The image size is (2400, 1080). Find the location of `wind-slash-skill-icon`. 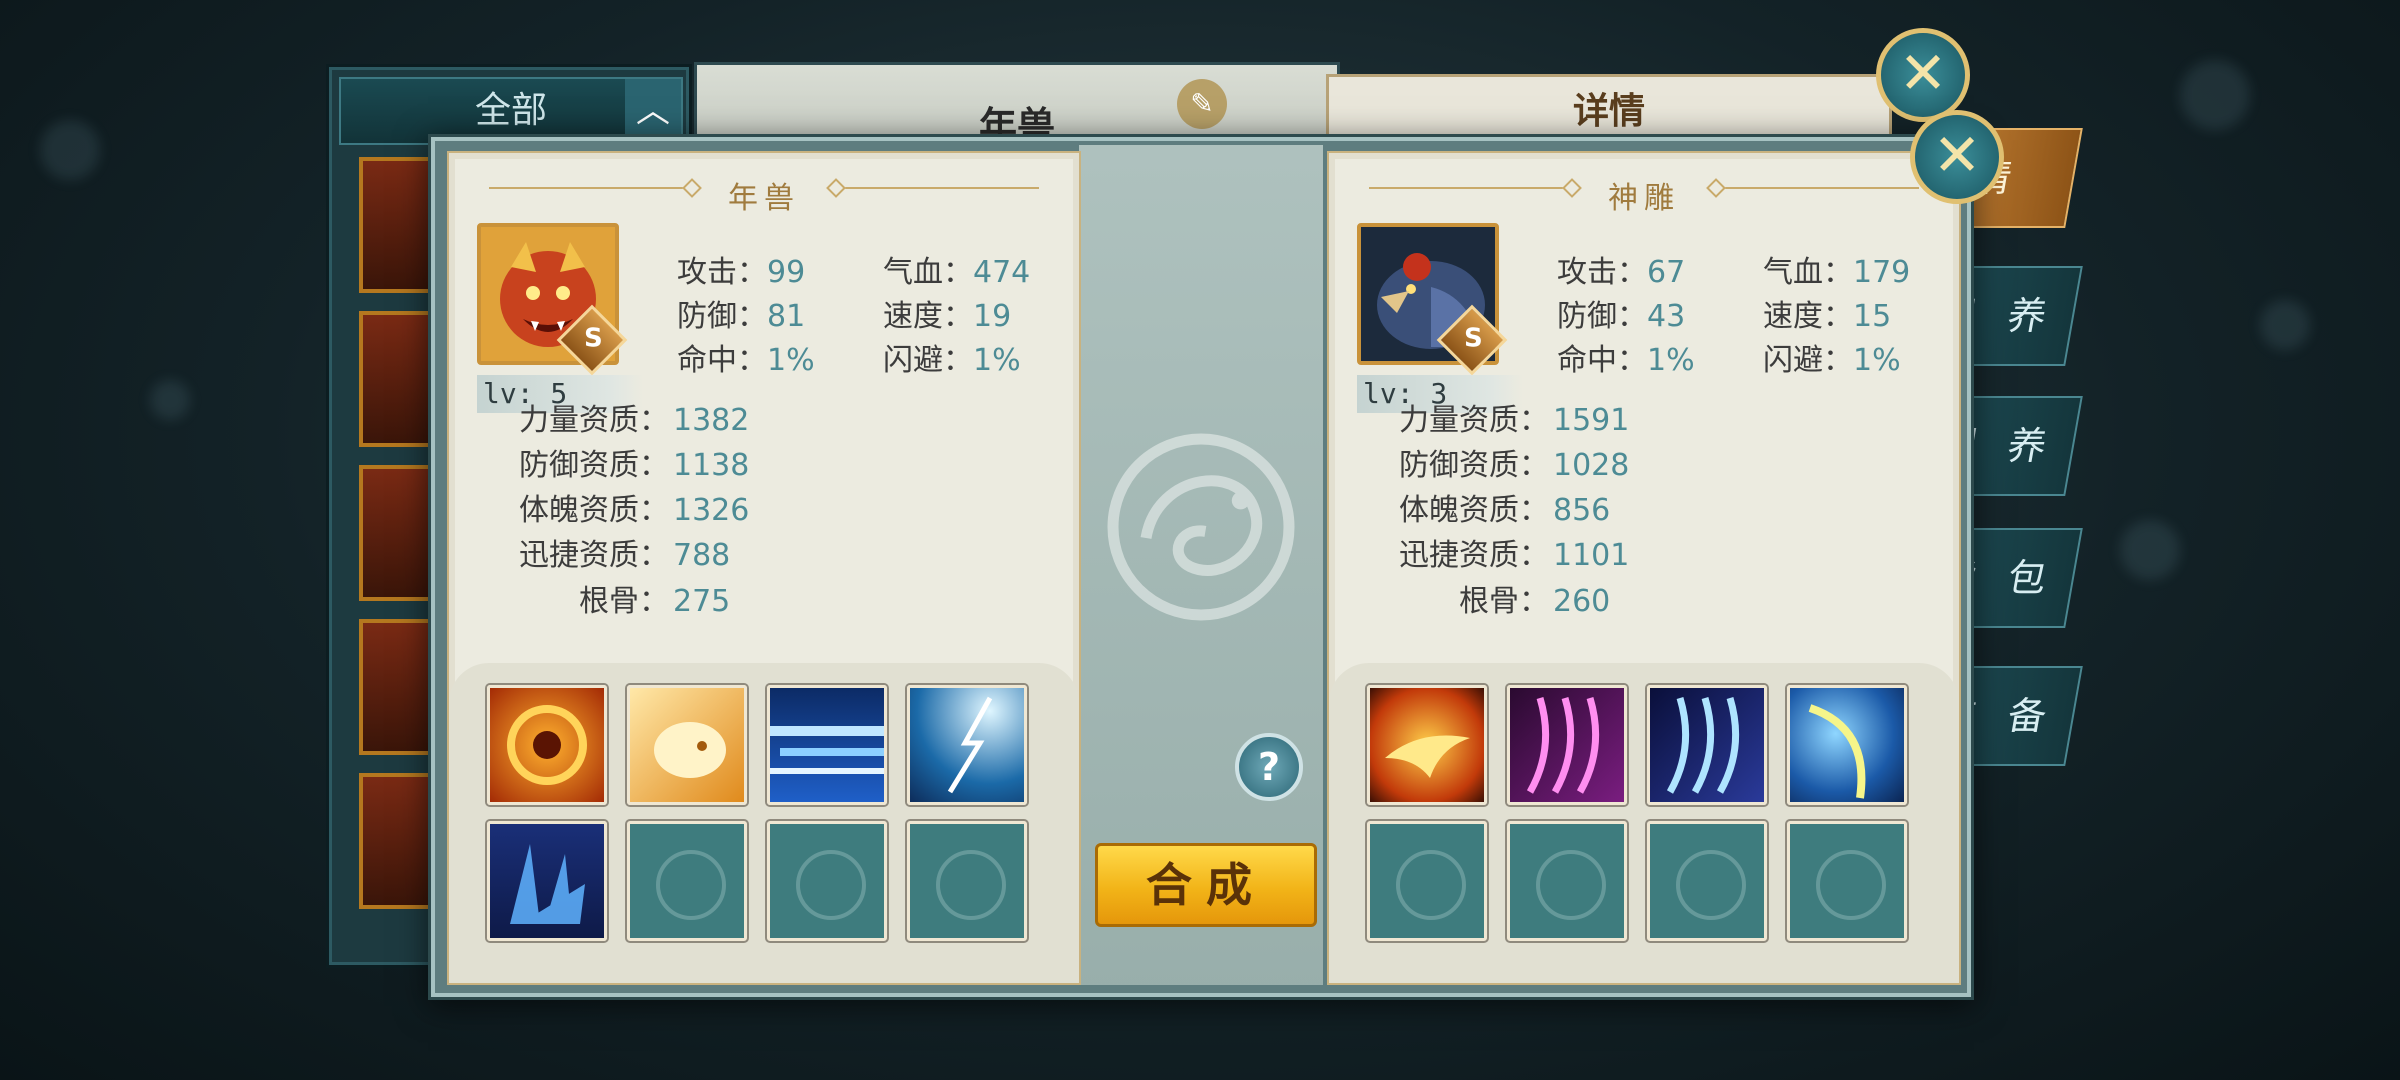

wind-slash-skill-icon is located at coordinates (1847, 745).